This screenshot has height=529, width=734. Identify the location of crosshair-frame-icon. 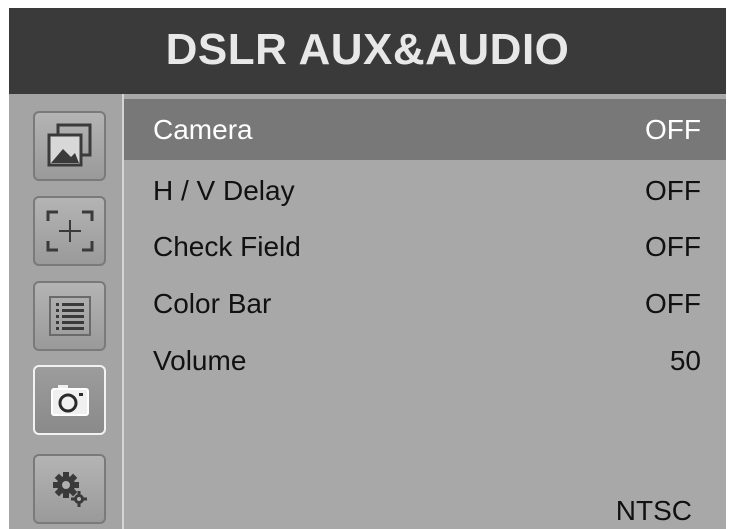
(69, 231).